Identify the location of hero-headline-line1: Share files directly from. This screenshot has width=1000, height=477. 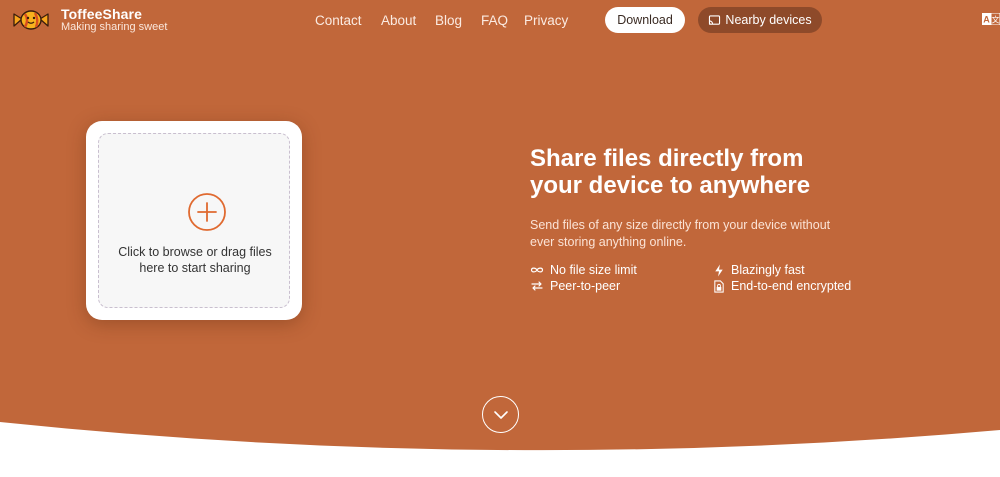
(667, 158).